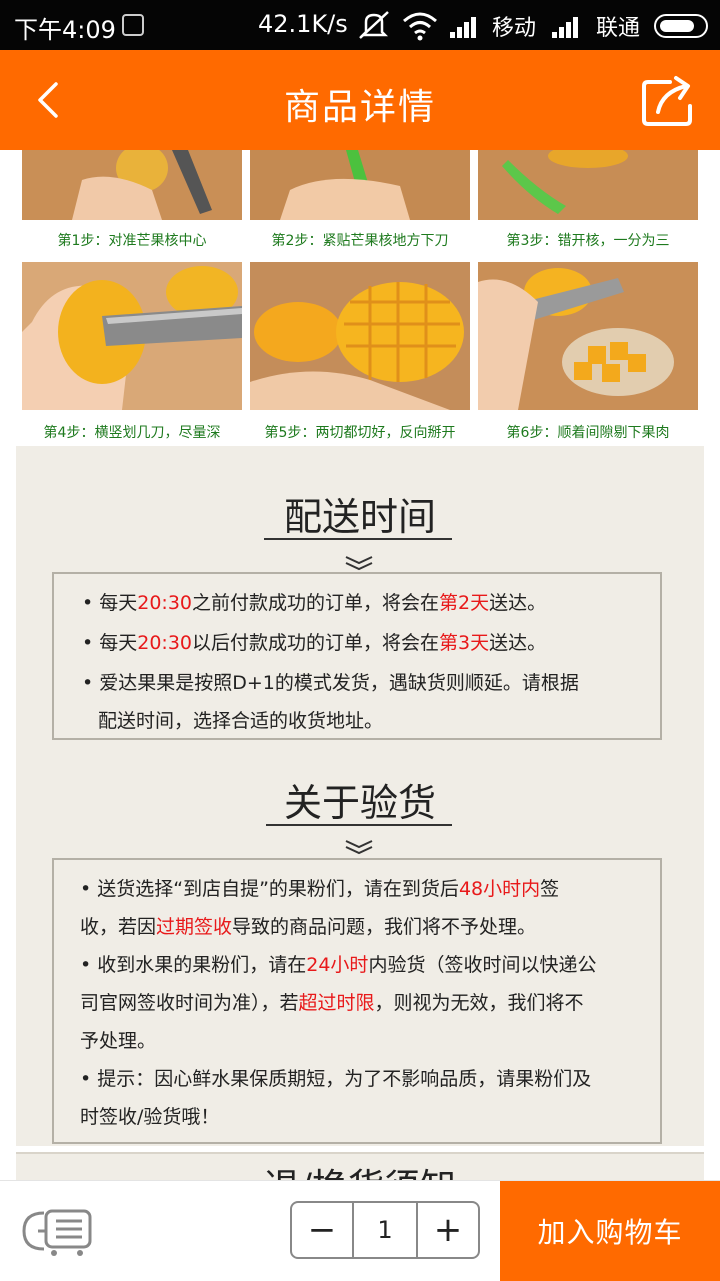 The image size is (720, 1281). I want to click on quantity-field: 1, so click(385, 1230).